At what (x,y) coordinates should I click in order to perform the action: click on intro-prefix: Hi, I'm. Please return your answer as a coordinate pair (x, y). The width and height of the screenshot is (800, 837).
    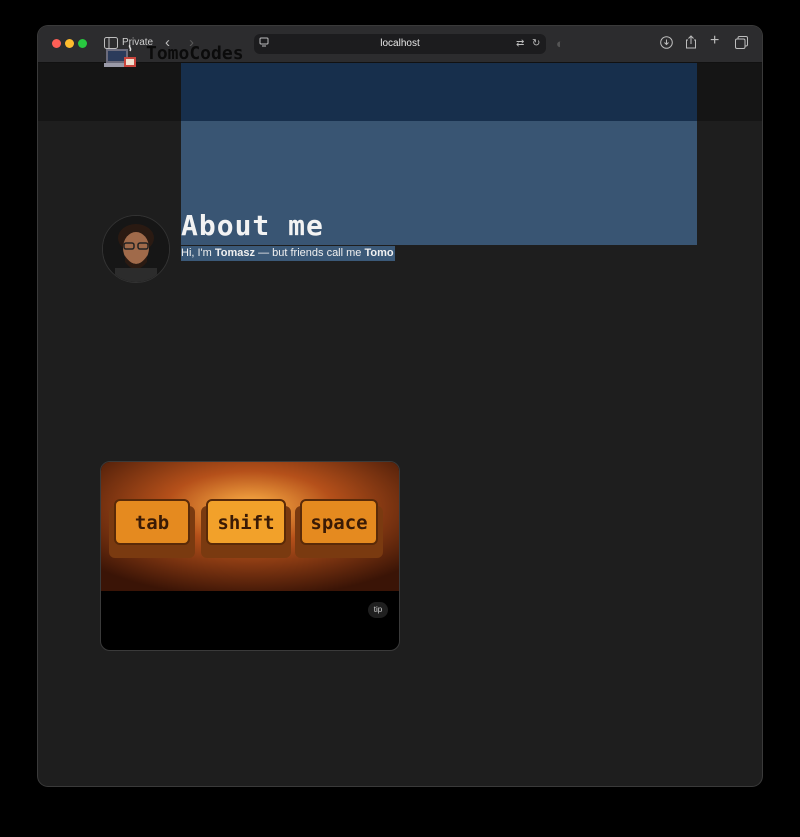
    Looking at the image, I should click on (198, 253).